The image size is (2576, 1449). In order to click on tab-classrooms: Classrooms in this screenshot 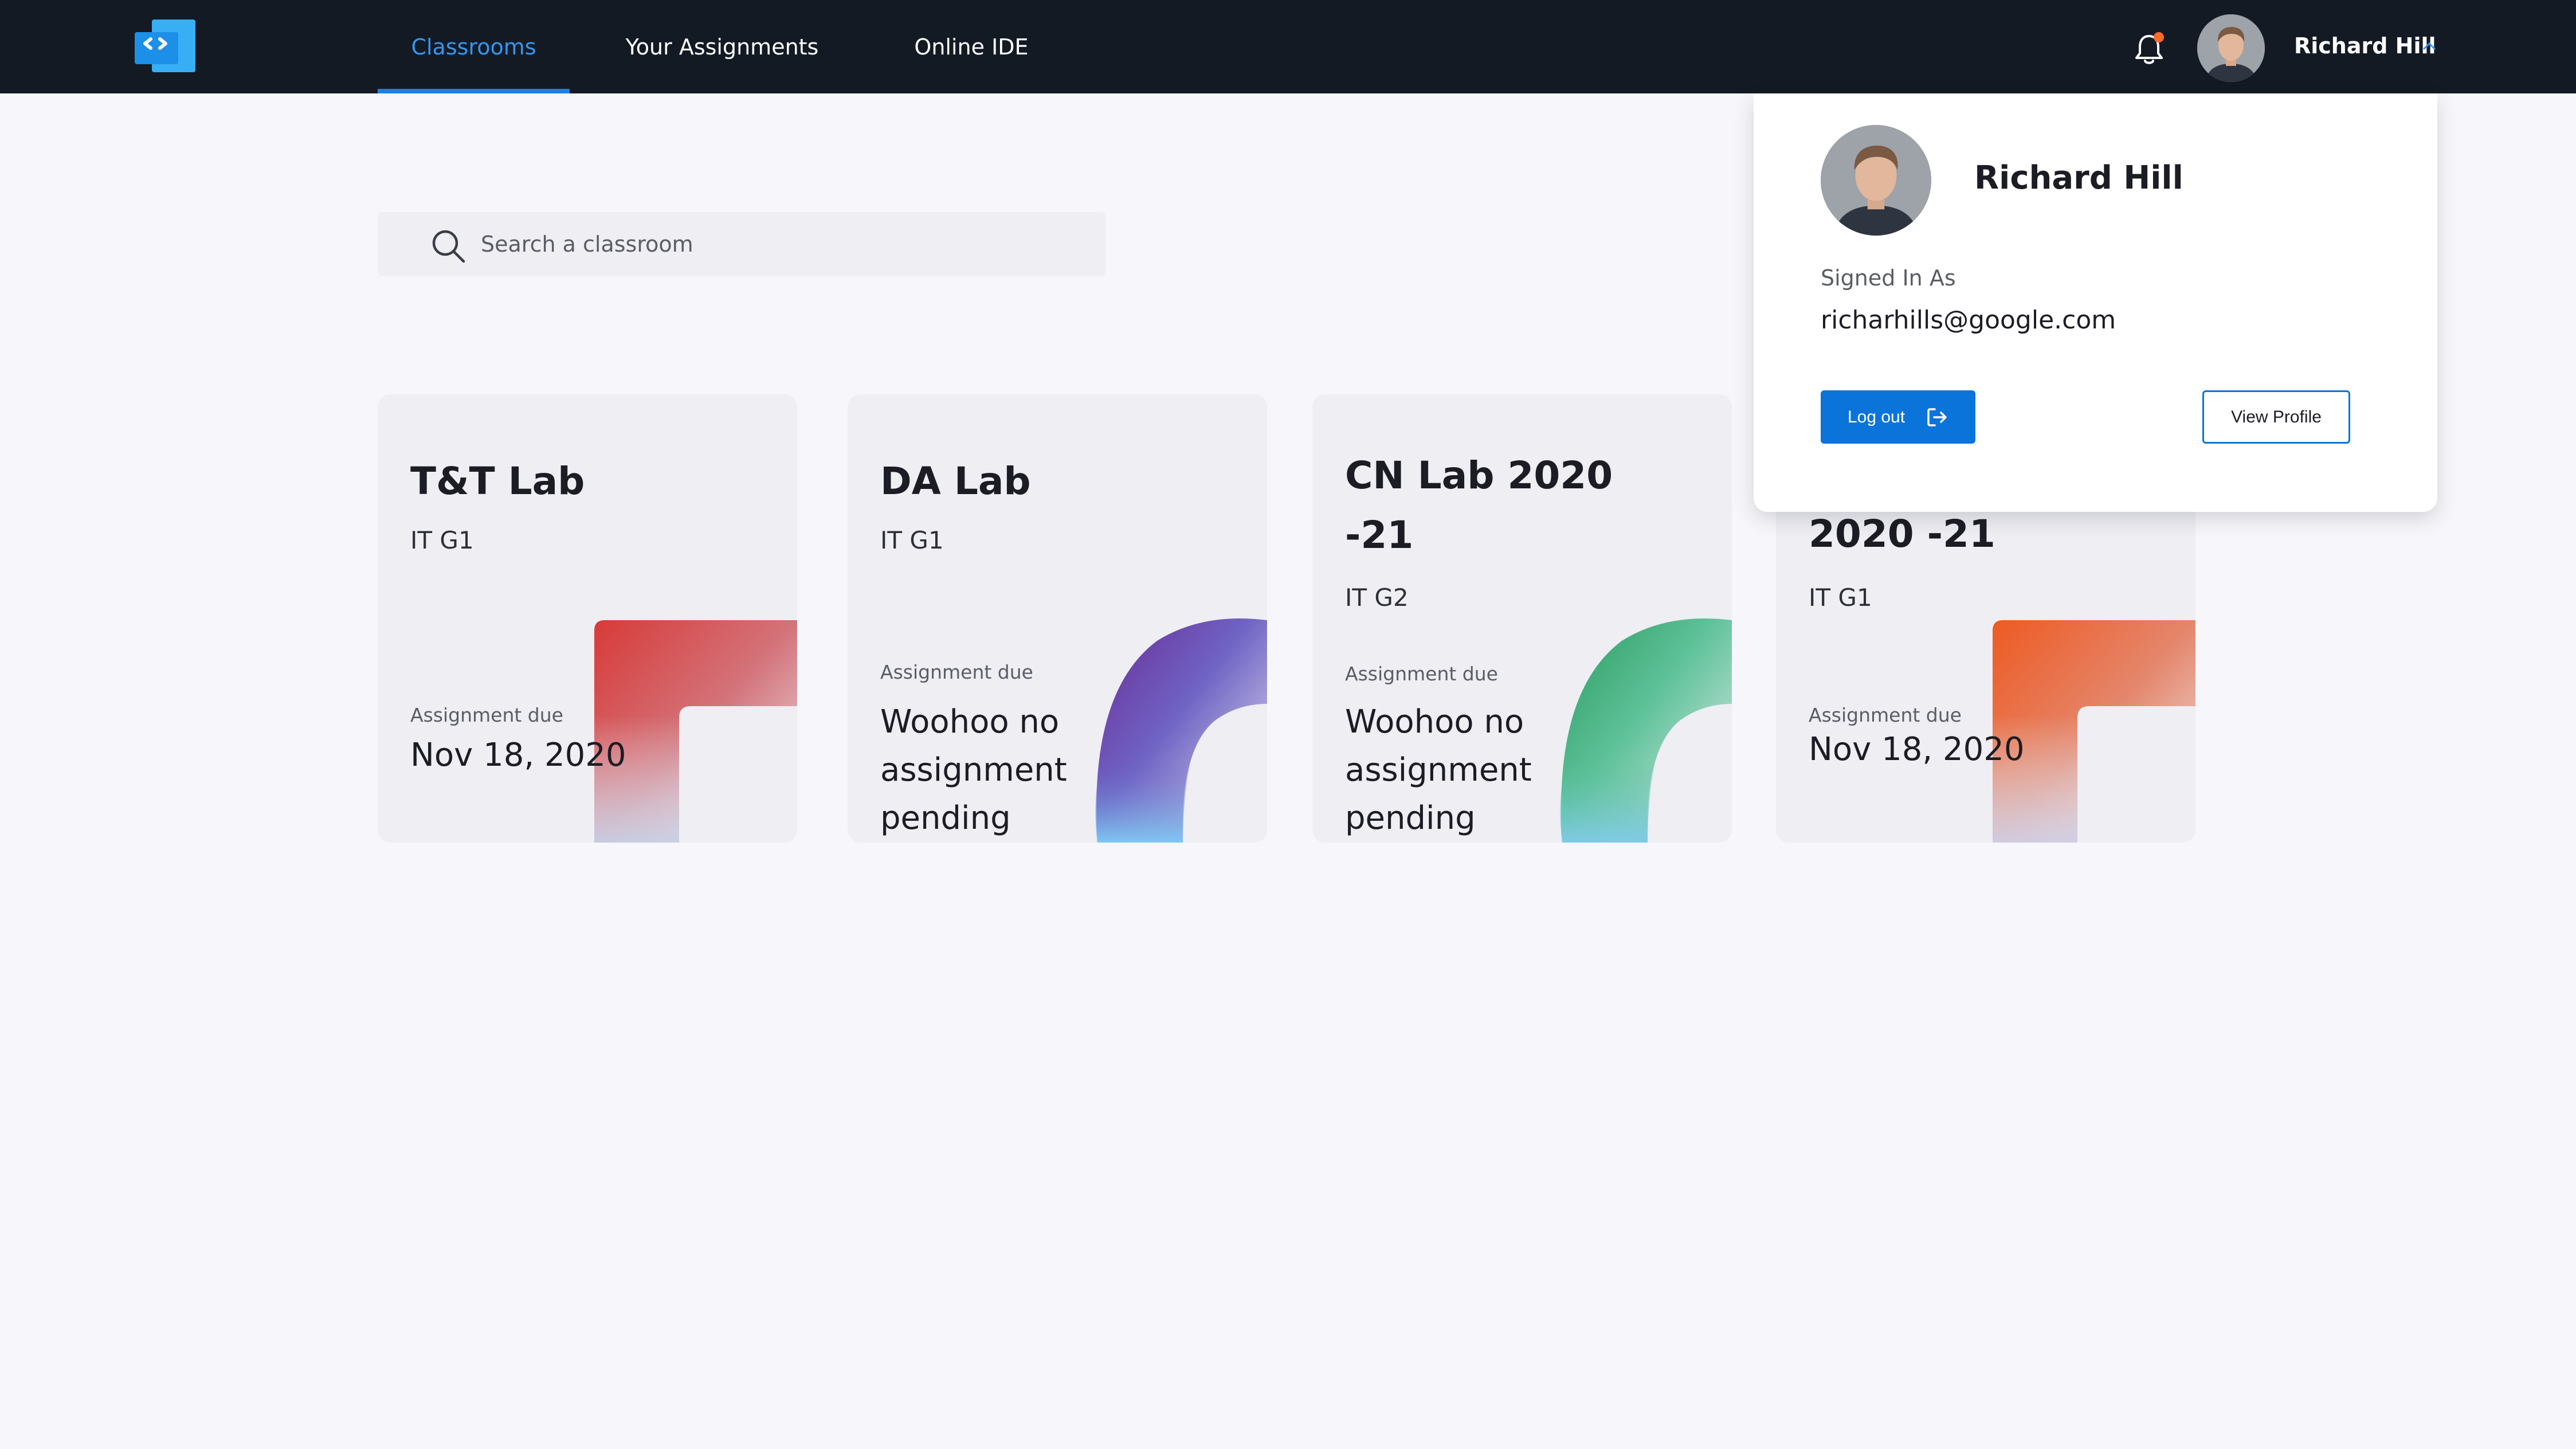, I will do `click(474, 46)`.